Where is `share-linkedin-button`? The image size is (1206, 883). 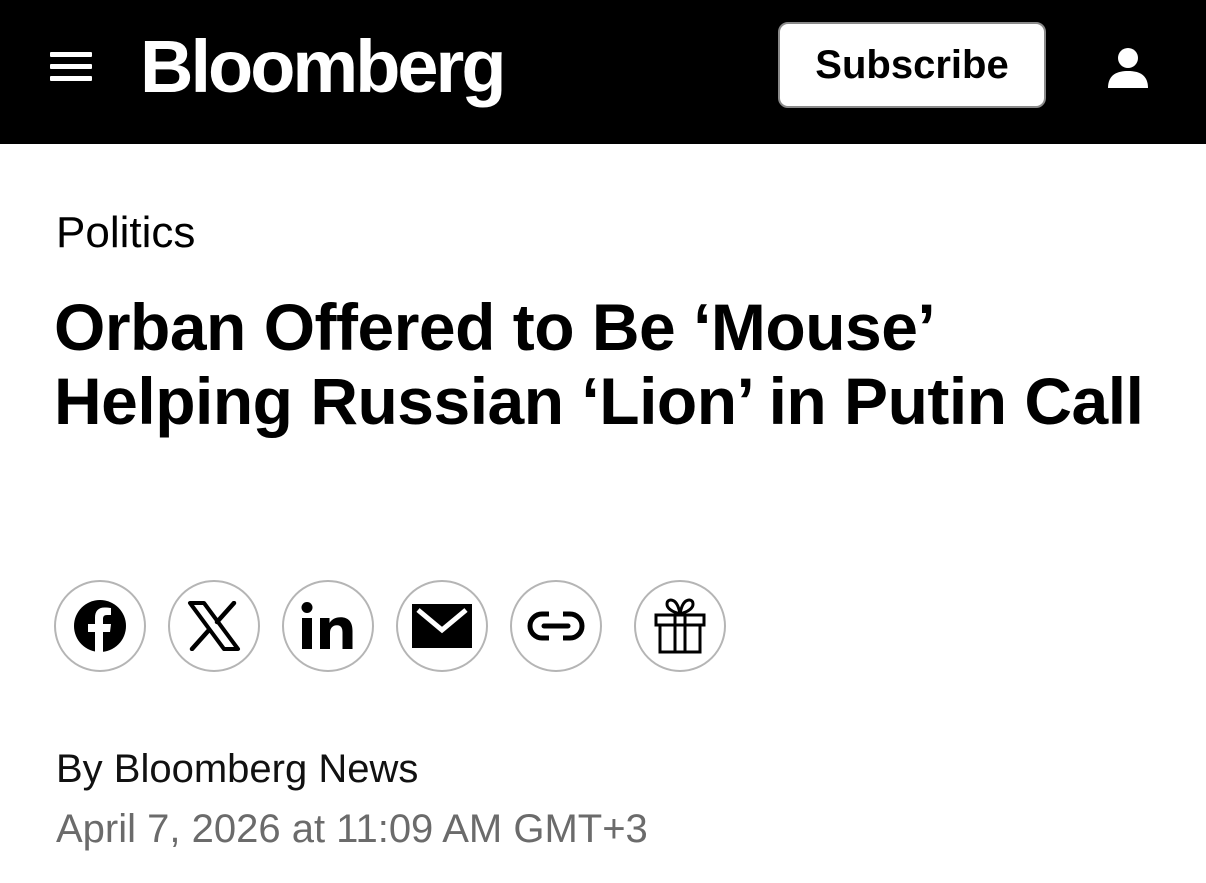
share-linkedin-button is located at coordinates (328, 626).